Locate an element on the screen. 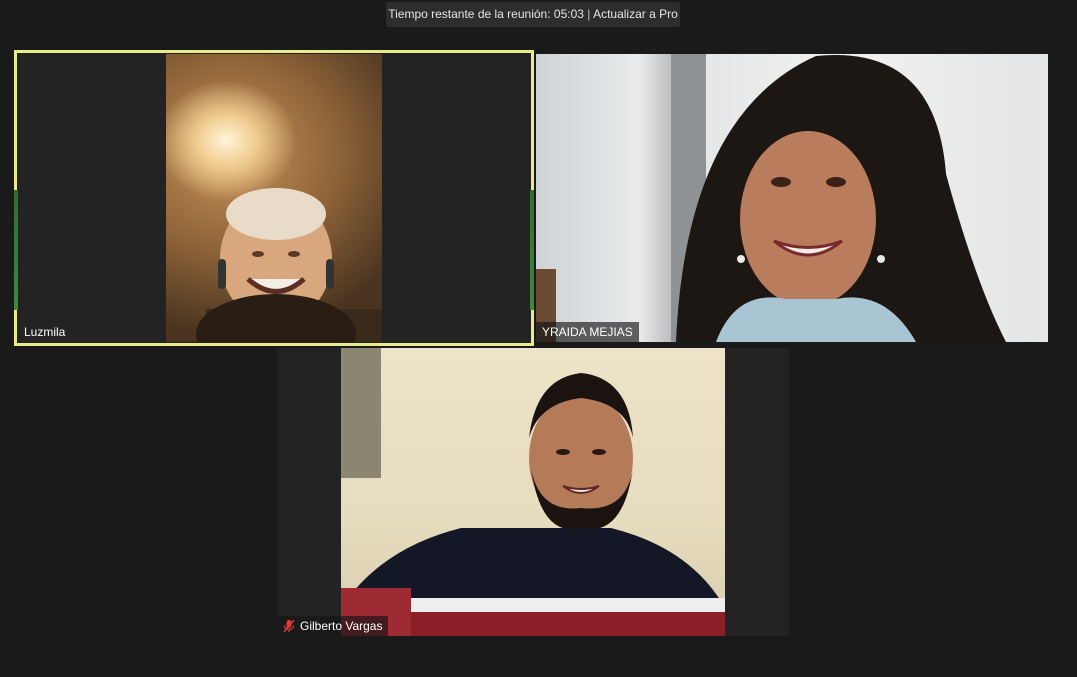 This screenshot has width=1077, height=677. participant-name-tag: YRAIDA MEJIAS is located at coordinates (587, 332).